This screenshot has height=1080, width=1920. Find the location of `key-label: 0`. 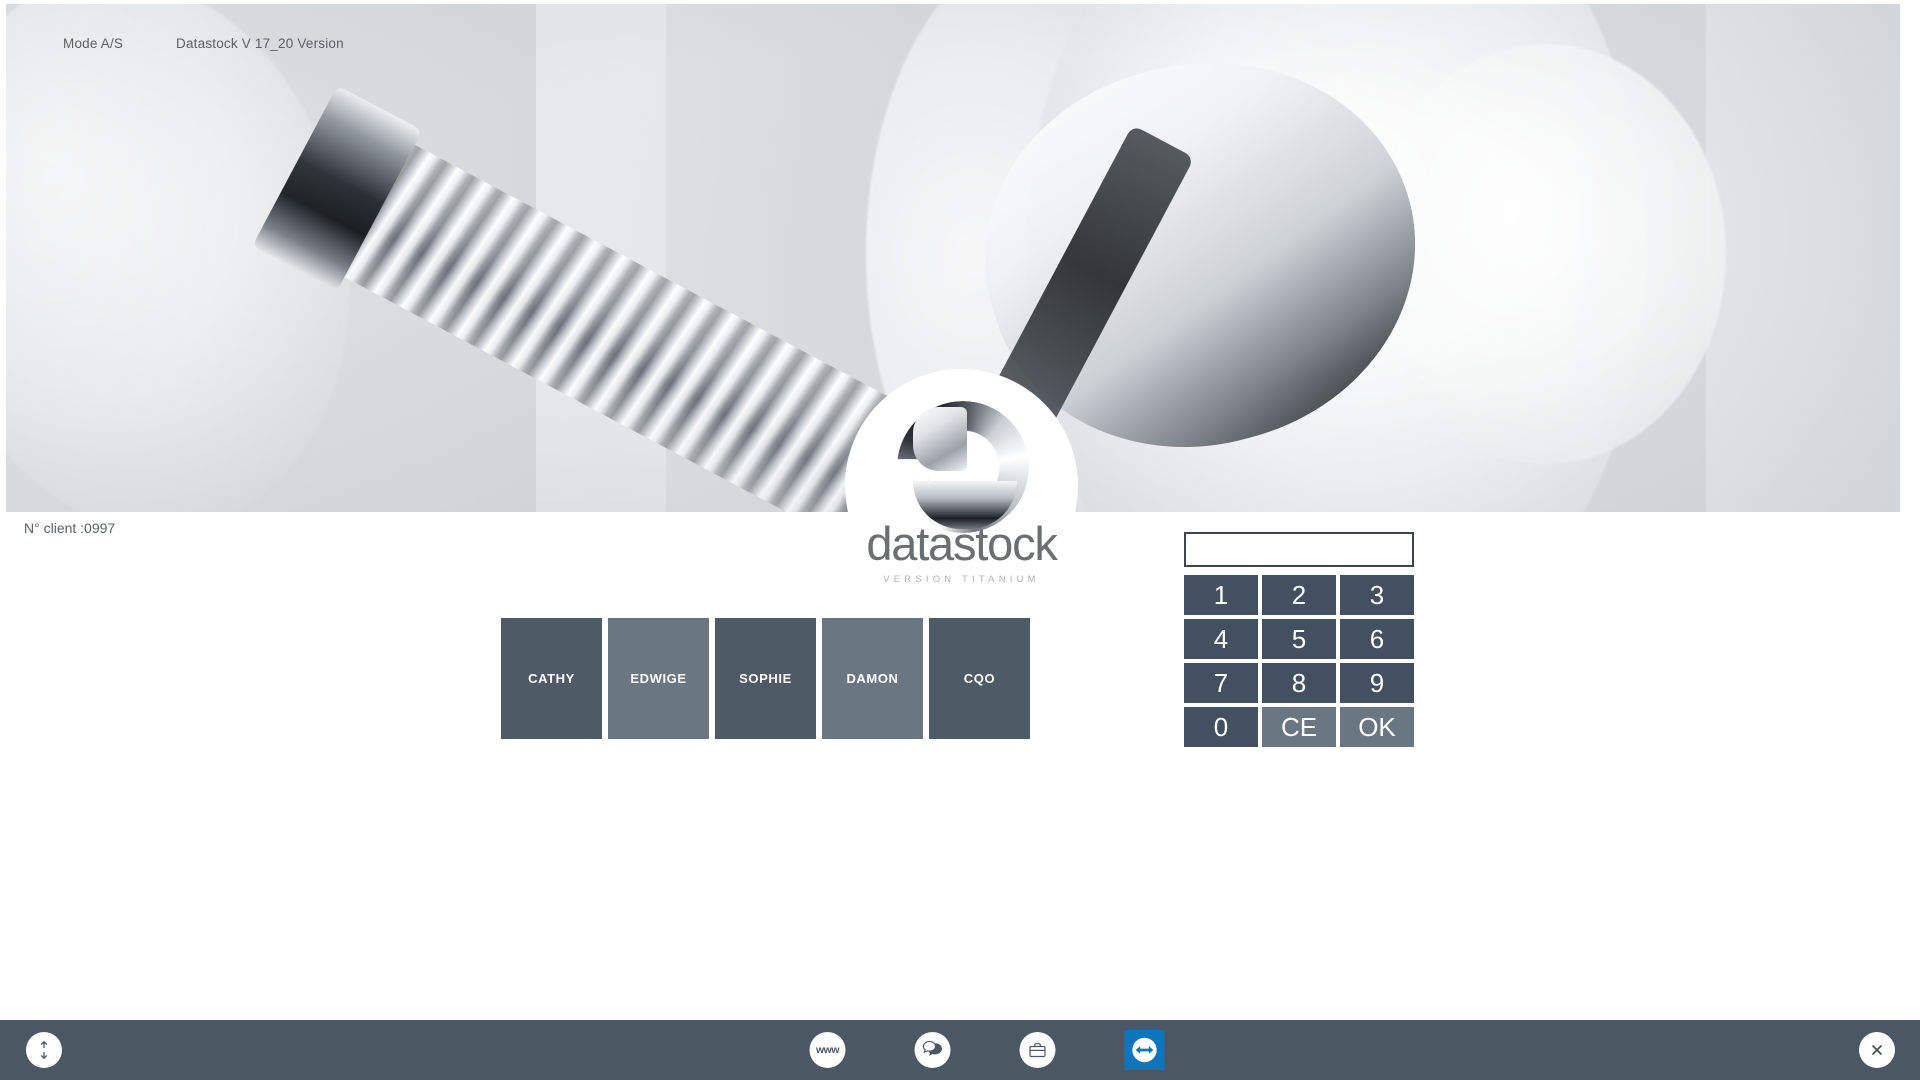

key-label: 0 is located at coordinates (1221, 727).